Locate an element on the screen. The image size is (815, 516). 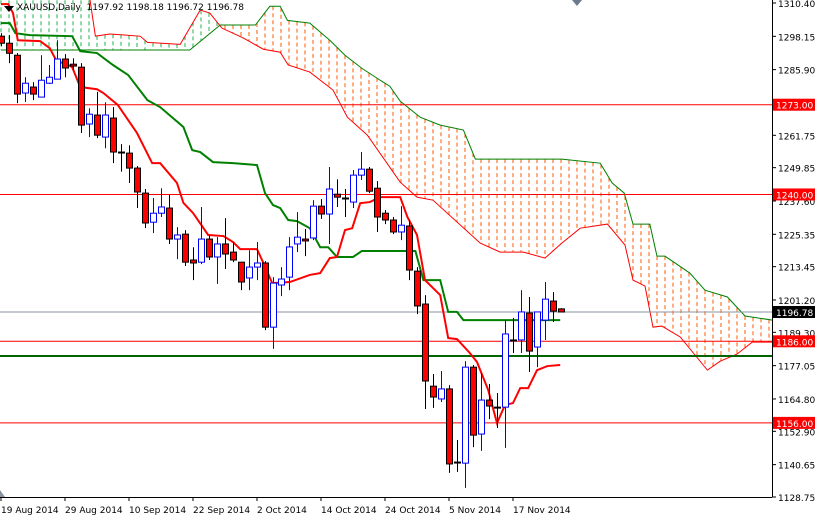
time-tick-label: 10 Sep 2014 is located at coordinates (157, 511).